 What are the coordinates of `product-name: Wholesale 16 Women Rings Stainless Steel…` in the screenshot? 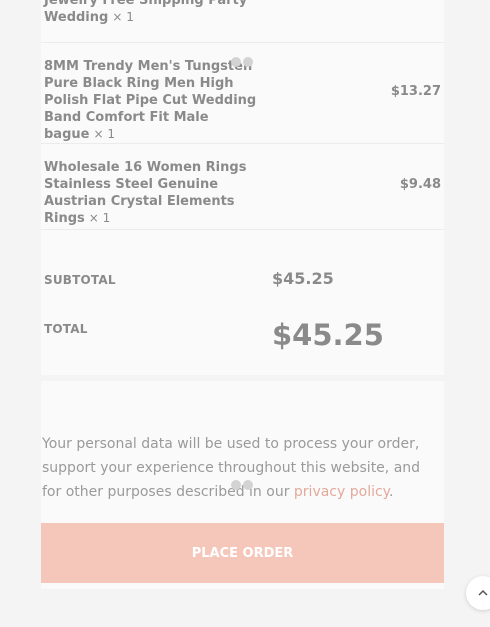 It's located at (145, 193).